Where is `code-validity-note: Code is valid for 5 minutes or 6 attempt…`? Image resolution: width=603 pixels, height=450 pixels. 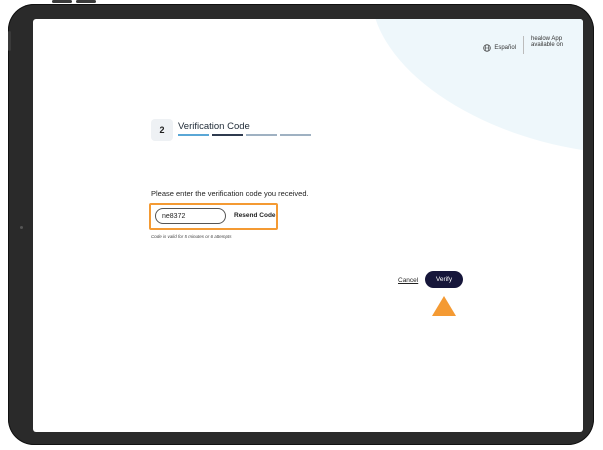
code-validity-note: Code is valid for 5 minutes or 6 attempt… is located at coordinates (191, 236).